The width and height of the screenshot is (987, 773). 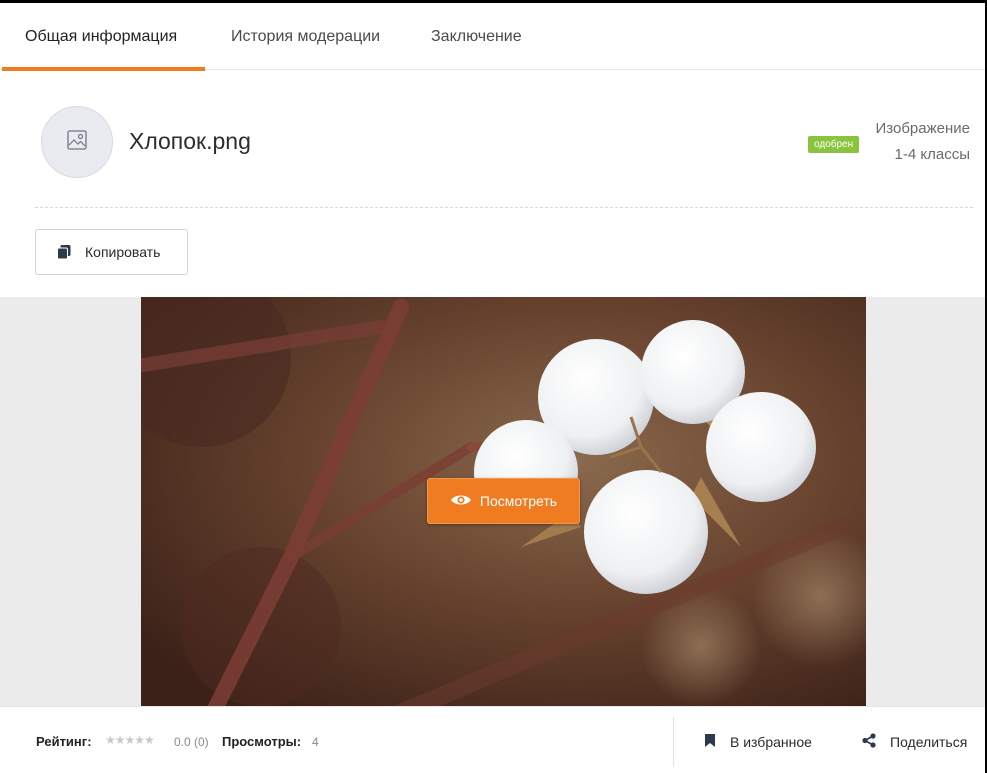 I want to click on rating-value: 0.0 (0), so click(x=191, y=742).